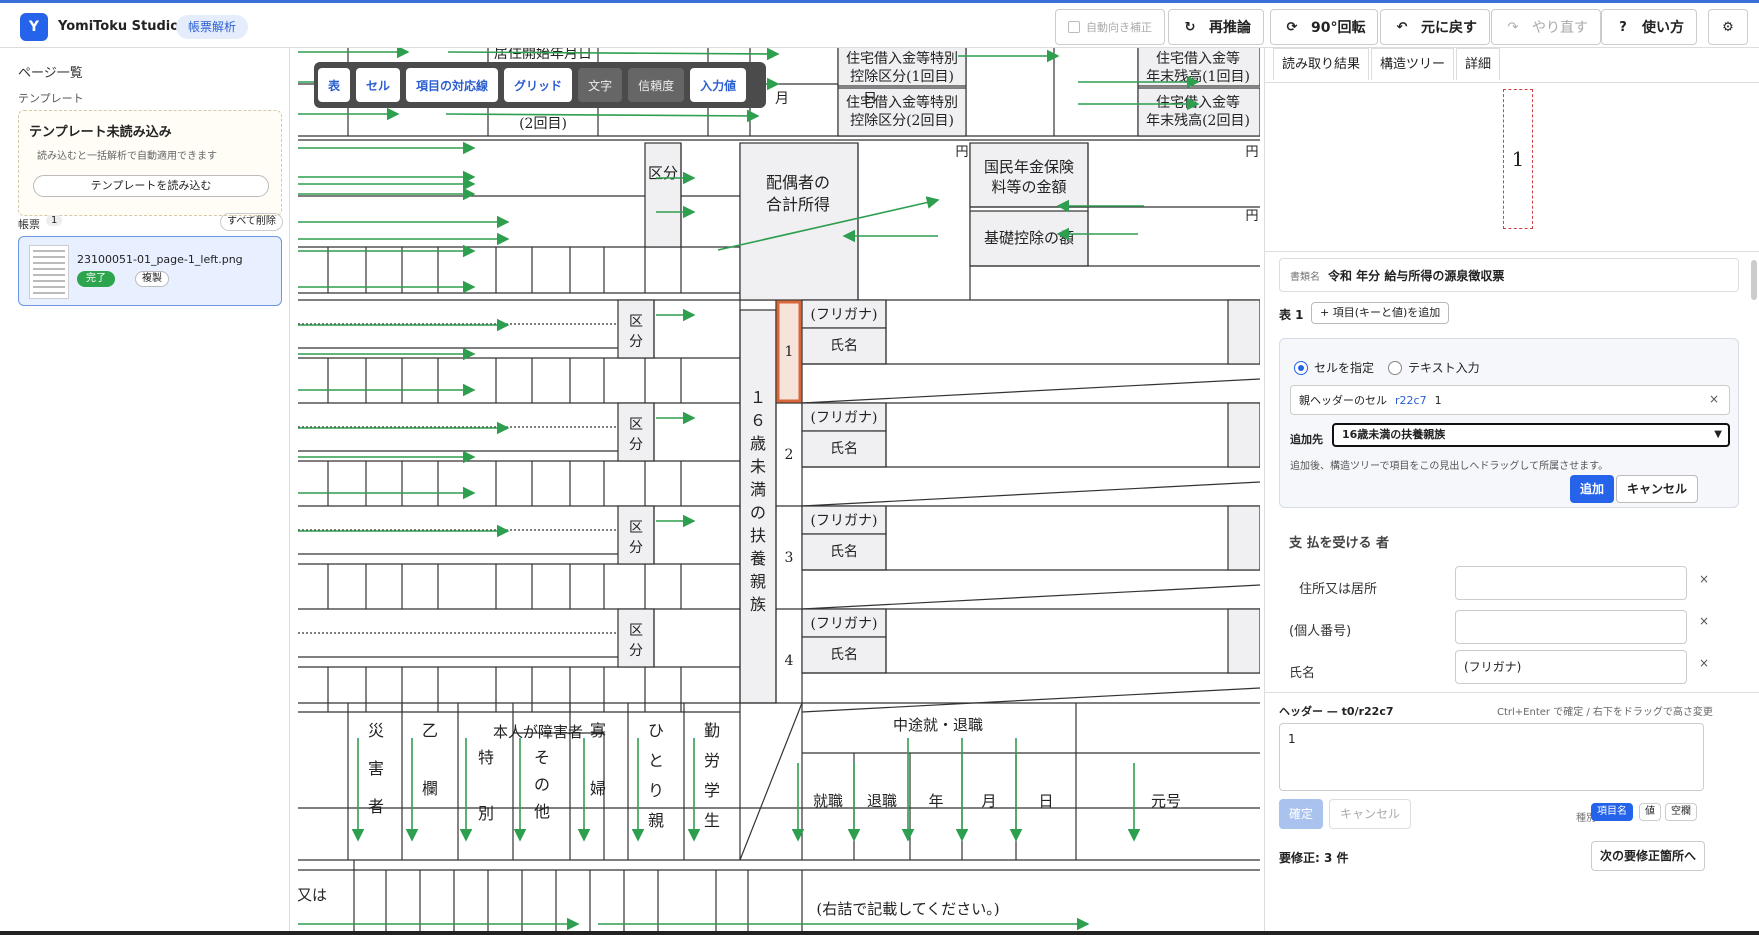  I want to click on field-input-name: (フリガナ), so click(1571, 667).